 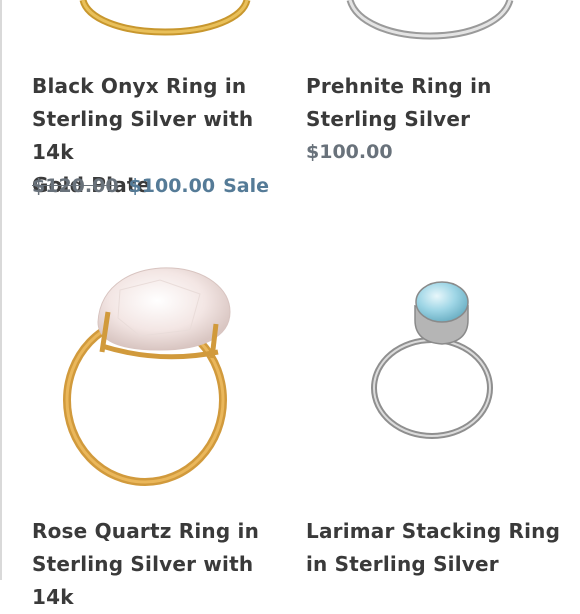 What do you see at coordinates (161, 86) in the screenshot?
I see `product-title-line: Black Onyx Ring in` at bounding box center [161, 86].